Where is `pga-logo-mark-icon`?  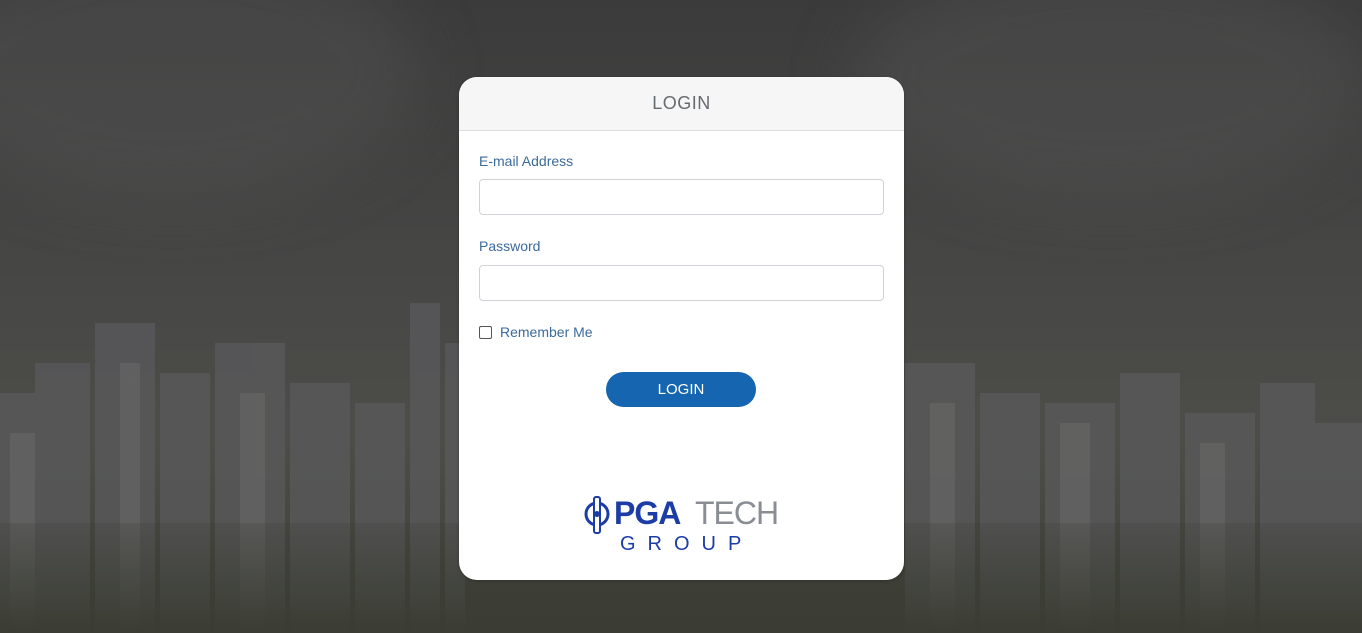 pga-logo-mark-icon is located at coordinates (597, 515).